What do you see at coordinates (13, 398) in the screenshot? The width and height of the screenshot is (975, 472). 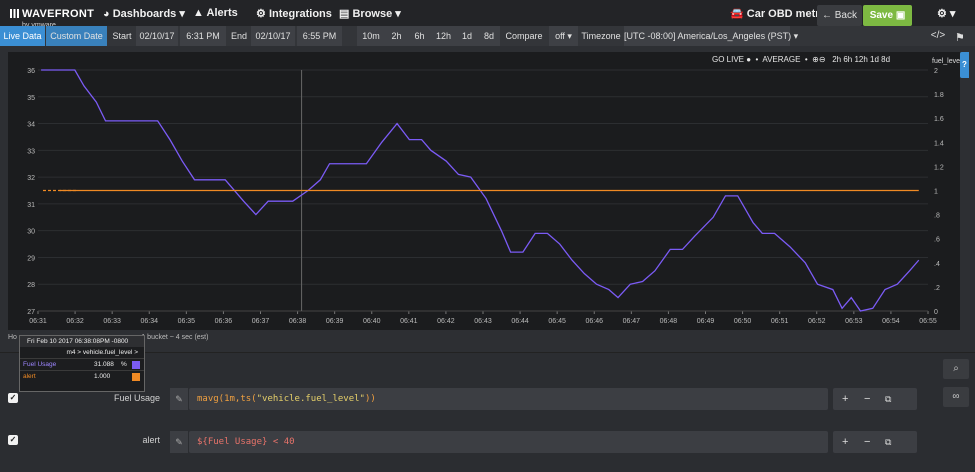 I see `query-enable-checkbox-1: ✓` at bounding box center [13, 398].